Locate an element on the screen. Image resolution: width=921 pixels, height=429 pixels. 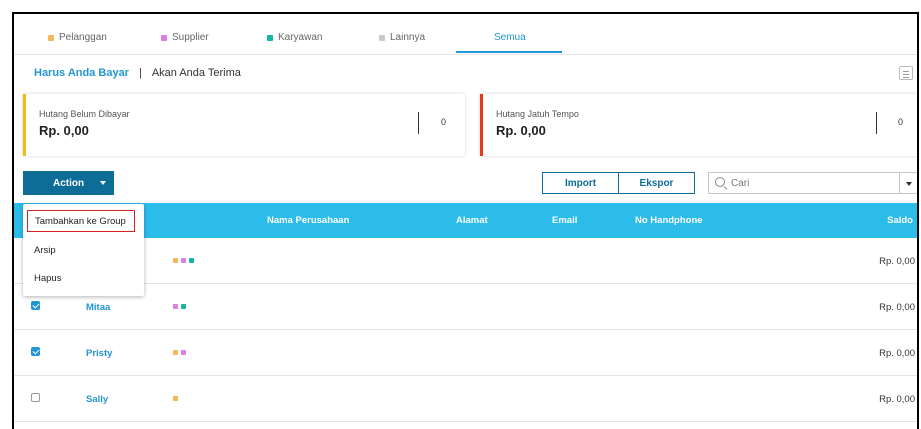
search-box is located at coordinates (812, 183).